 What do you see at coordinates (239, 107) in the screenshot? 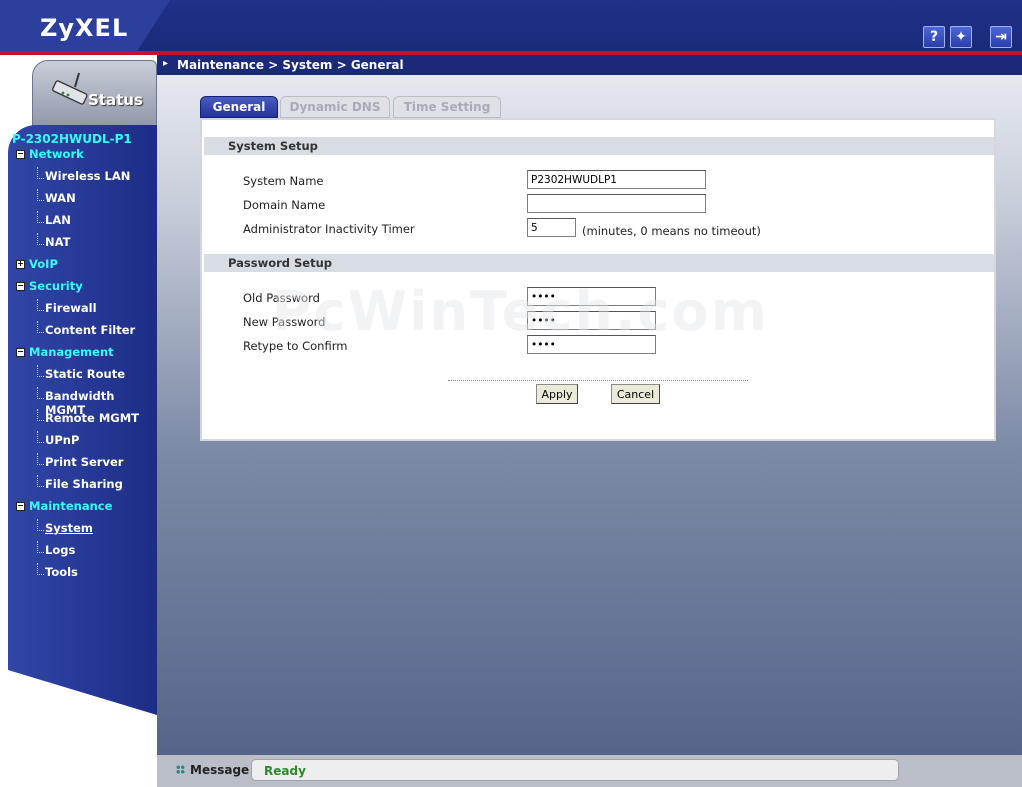
I see `tab-general: General` at bounding box center [239, 107].